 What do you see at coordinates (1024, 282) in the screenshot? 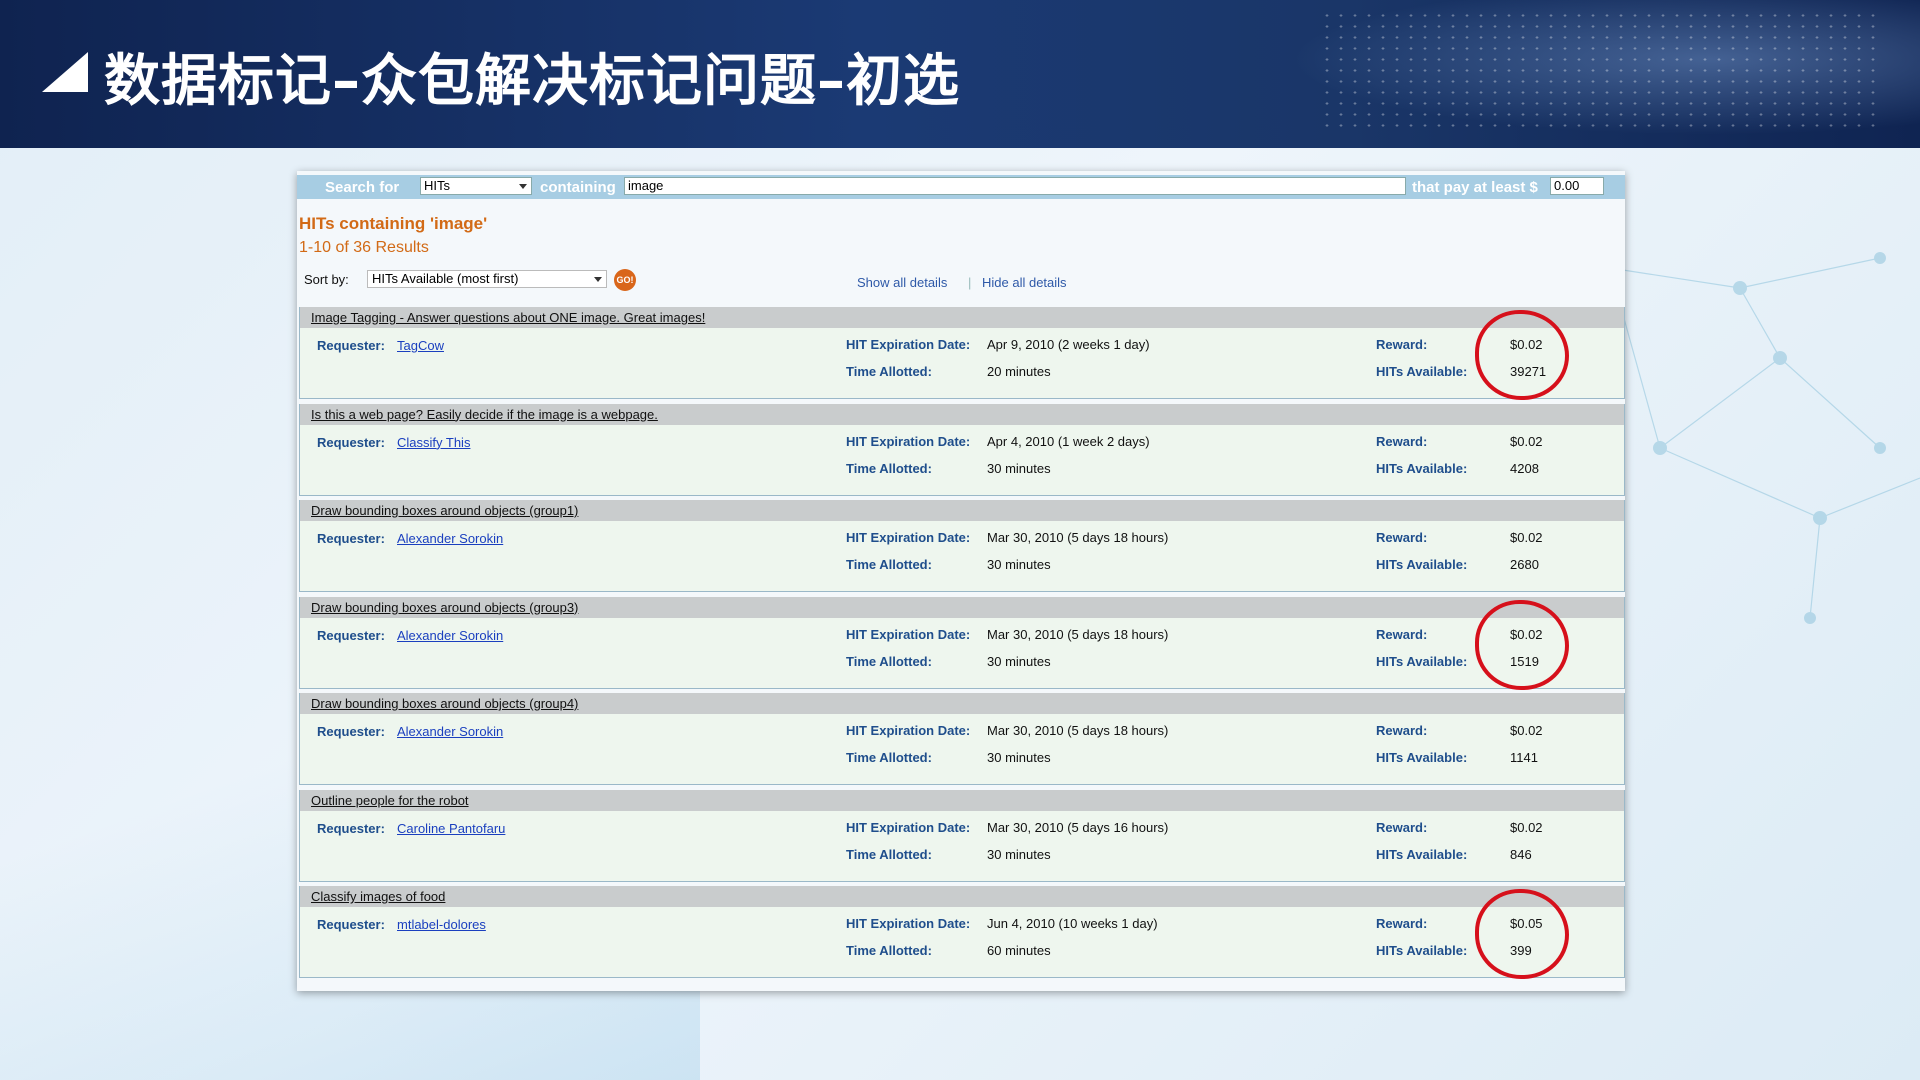
I see `hide-all-details-link: Hide all details` at bounding box center [1024, 282].